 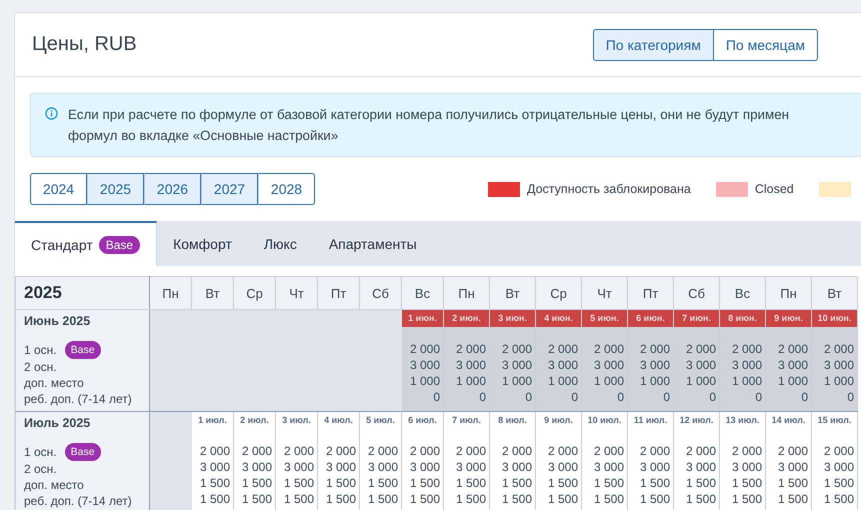 What do you see at coordinates (422, 420) in the screenshot?
I see `date-label: 6 июл.` at bounding box center [422, 420].